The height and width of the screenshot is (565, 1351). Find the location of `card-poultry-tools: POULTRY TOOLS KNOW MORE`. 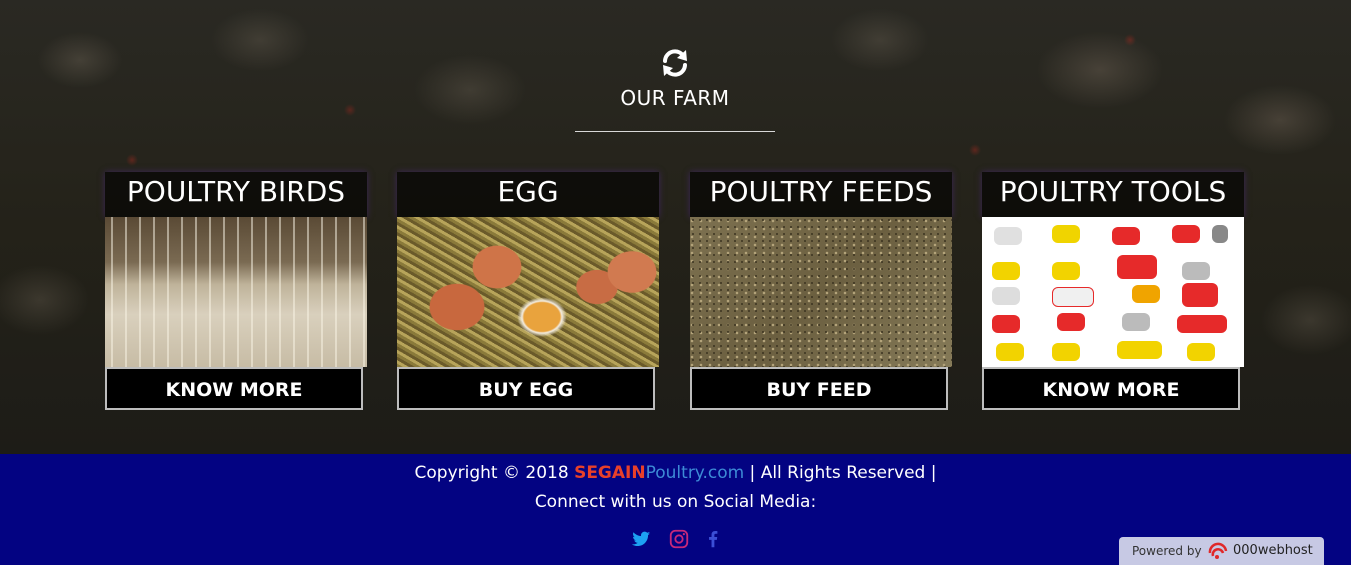

card-poultry-tools: POULTRY TOOLS KNOW MORE is located at coordinates (1113, 293).